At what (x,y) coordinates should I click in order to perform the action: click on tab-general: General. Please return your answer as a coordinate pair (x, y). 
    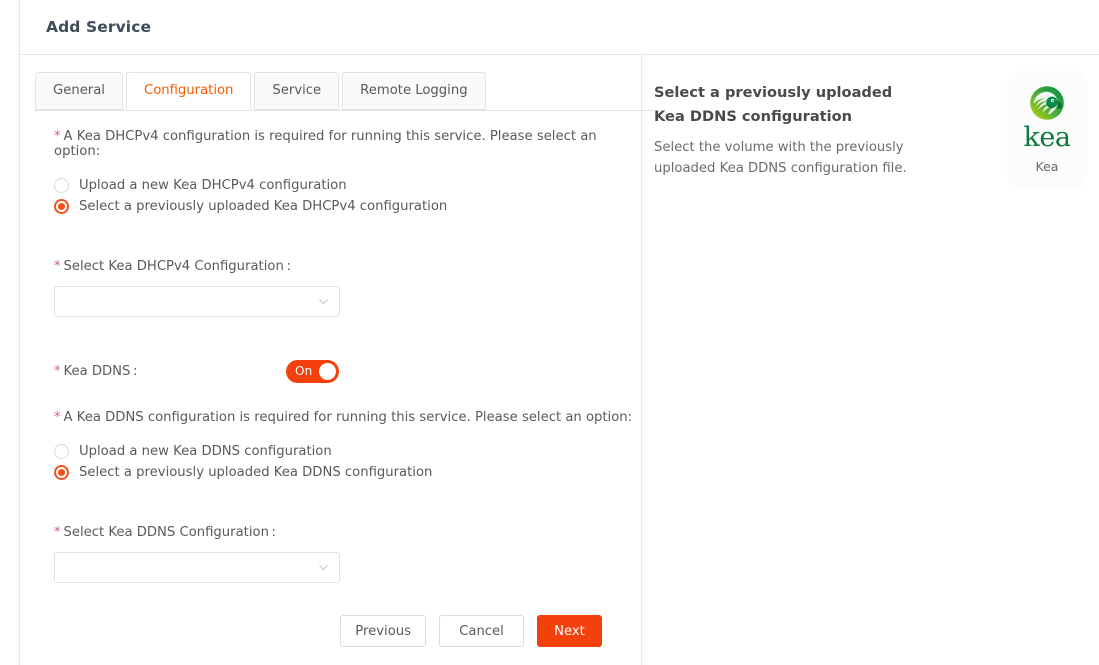
    Looking at the image, I should click on (79, 91).